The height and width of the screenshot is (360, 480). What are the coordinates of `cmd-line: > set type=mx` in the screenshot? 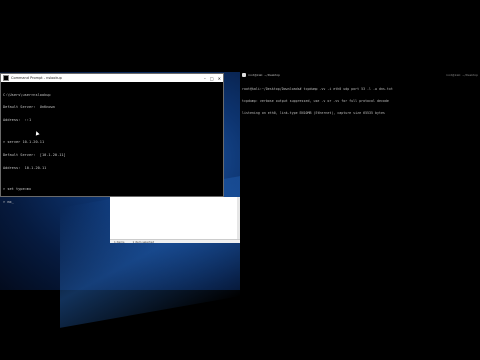 It's located at (17, 189).